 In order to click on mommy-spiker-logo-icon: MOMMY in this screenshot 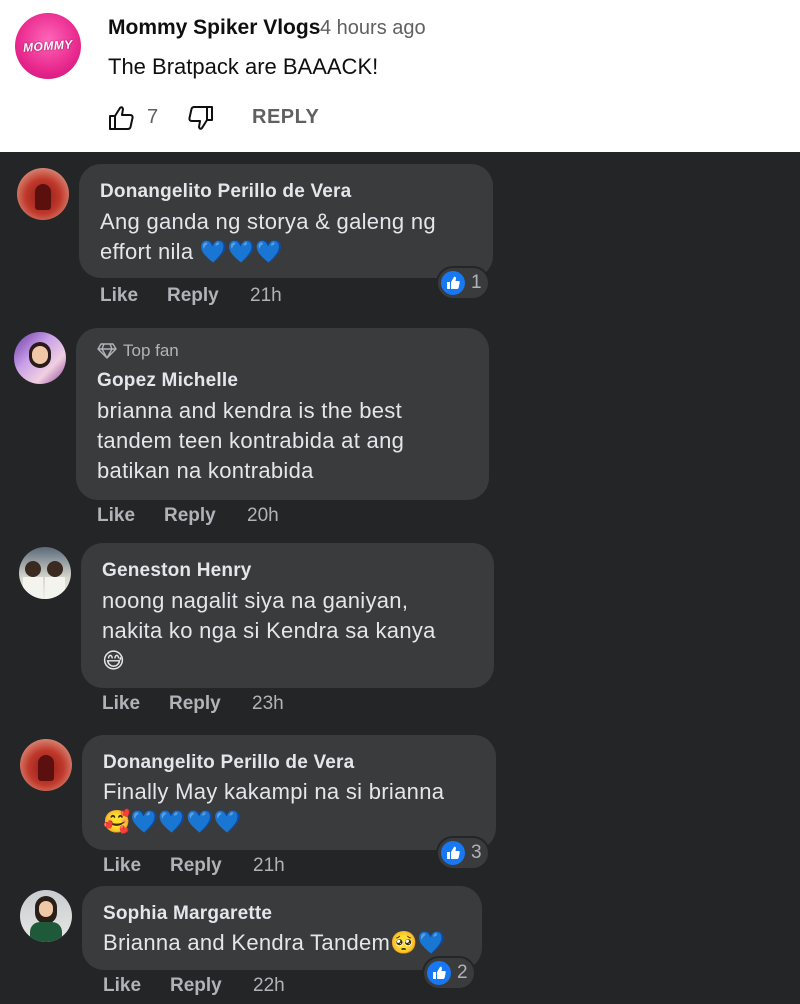, I will do `click(48, 46)`.